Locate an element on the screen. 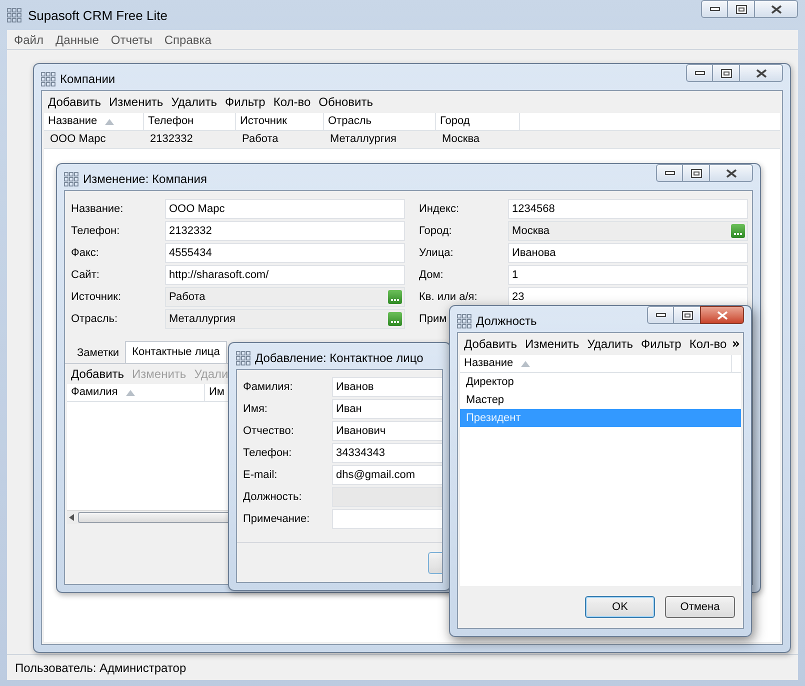 Image resolution: width=805 pixels, height=686 pixels. window-title: Supasoft CRM Free Lite is located at coordinates (98, 16).